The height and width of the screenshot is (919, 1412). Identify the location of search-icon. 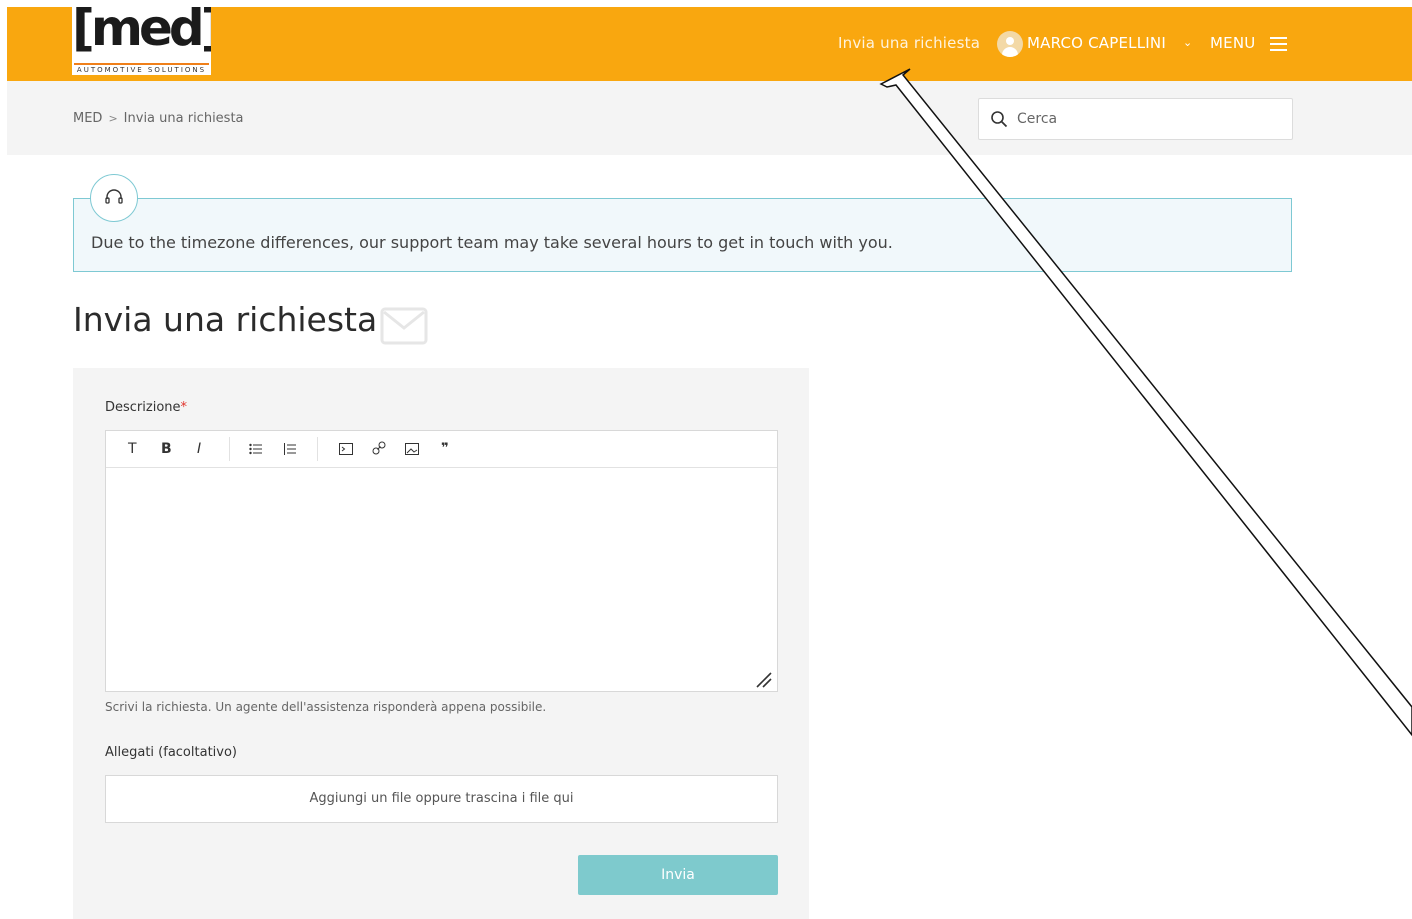
(999, 119).